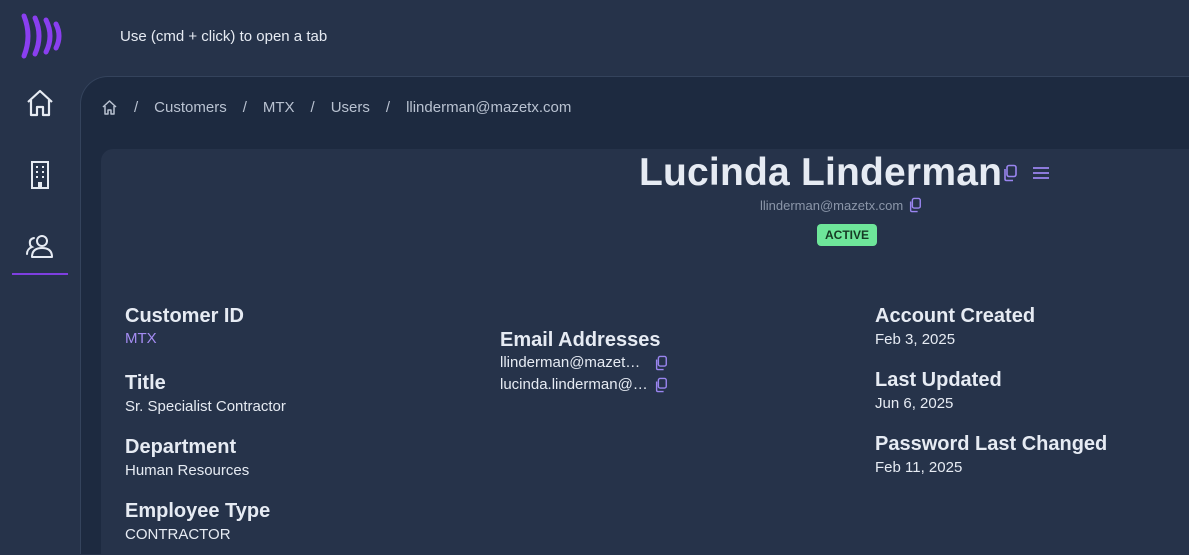 The width and height of the screenshot is (1189, 555). Describe the element at coordinates (184, 316) in the screenshot. I see `customer-id-label: Customer ID` at that location.